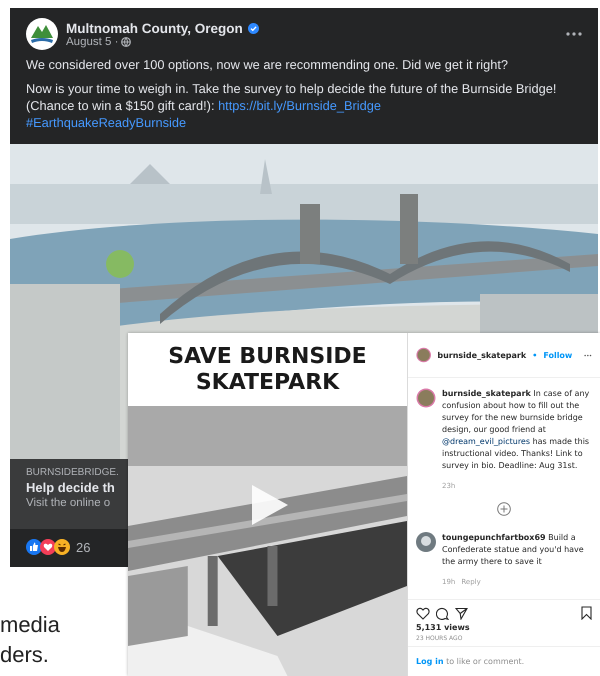 The height and width of the screenshot is (676, 600). What do you see at coordinates (267, 65) in the screenshot?
I see `post-text: We considered over 100 options, now we are recommending one. Did we get it right?` at bounding box center [267, 65].